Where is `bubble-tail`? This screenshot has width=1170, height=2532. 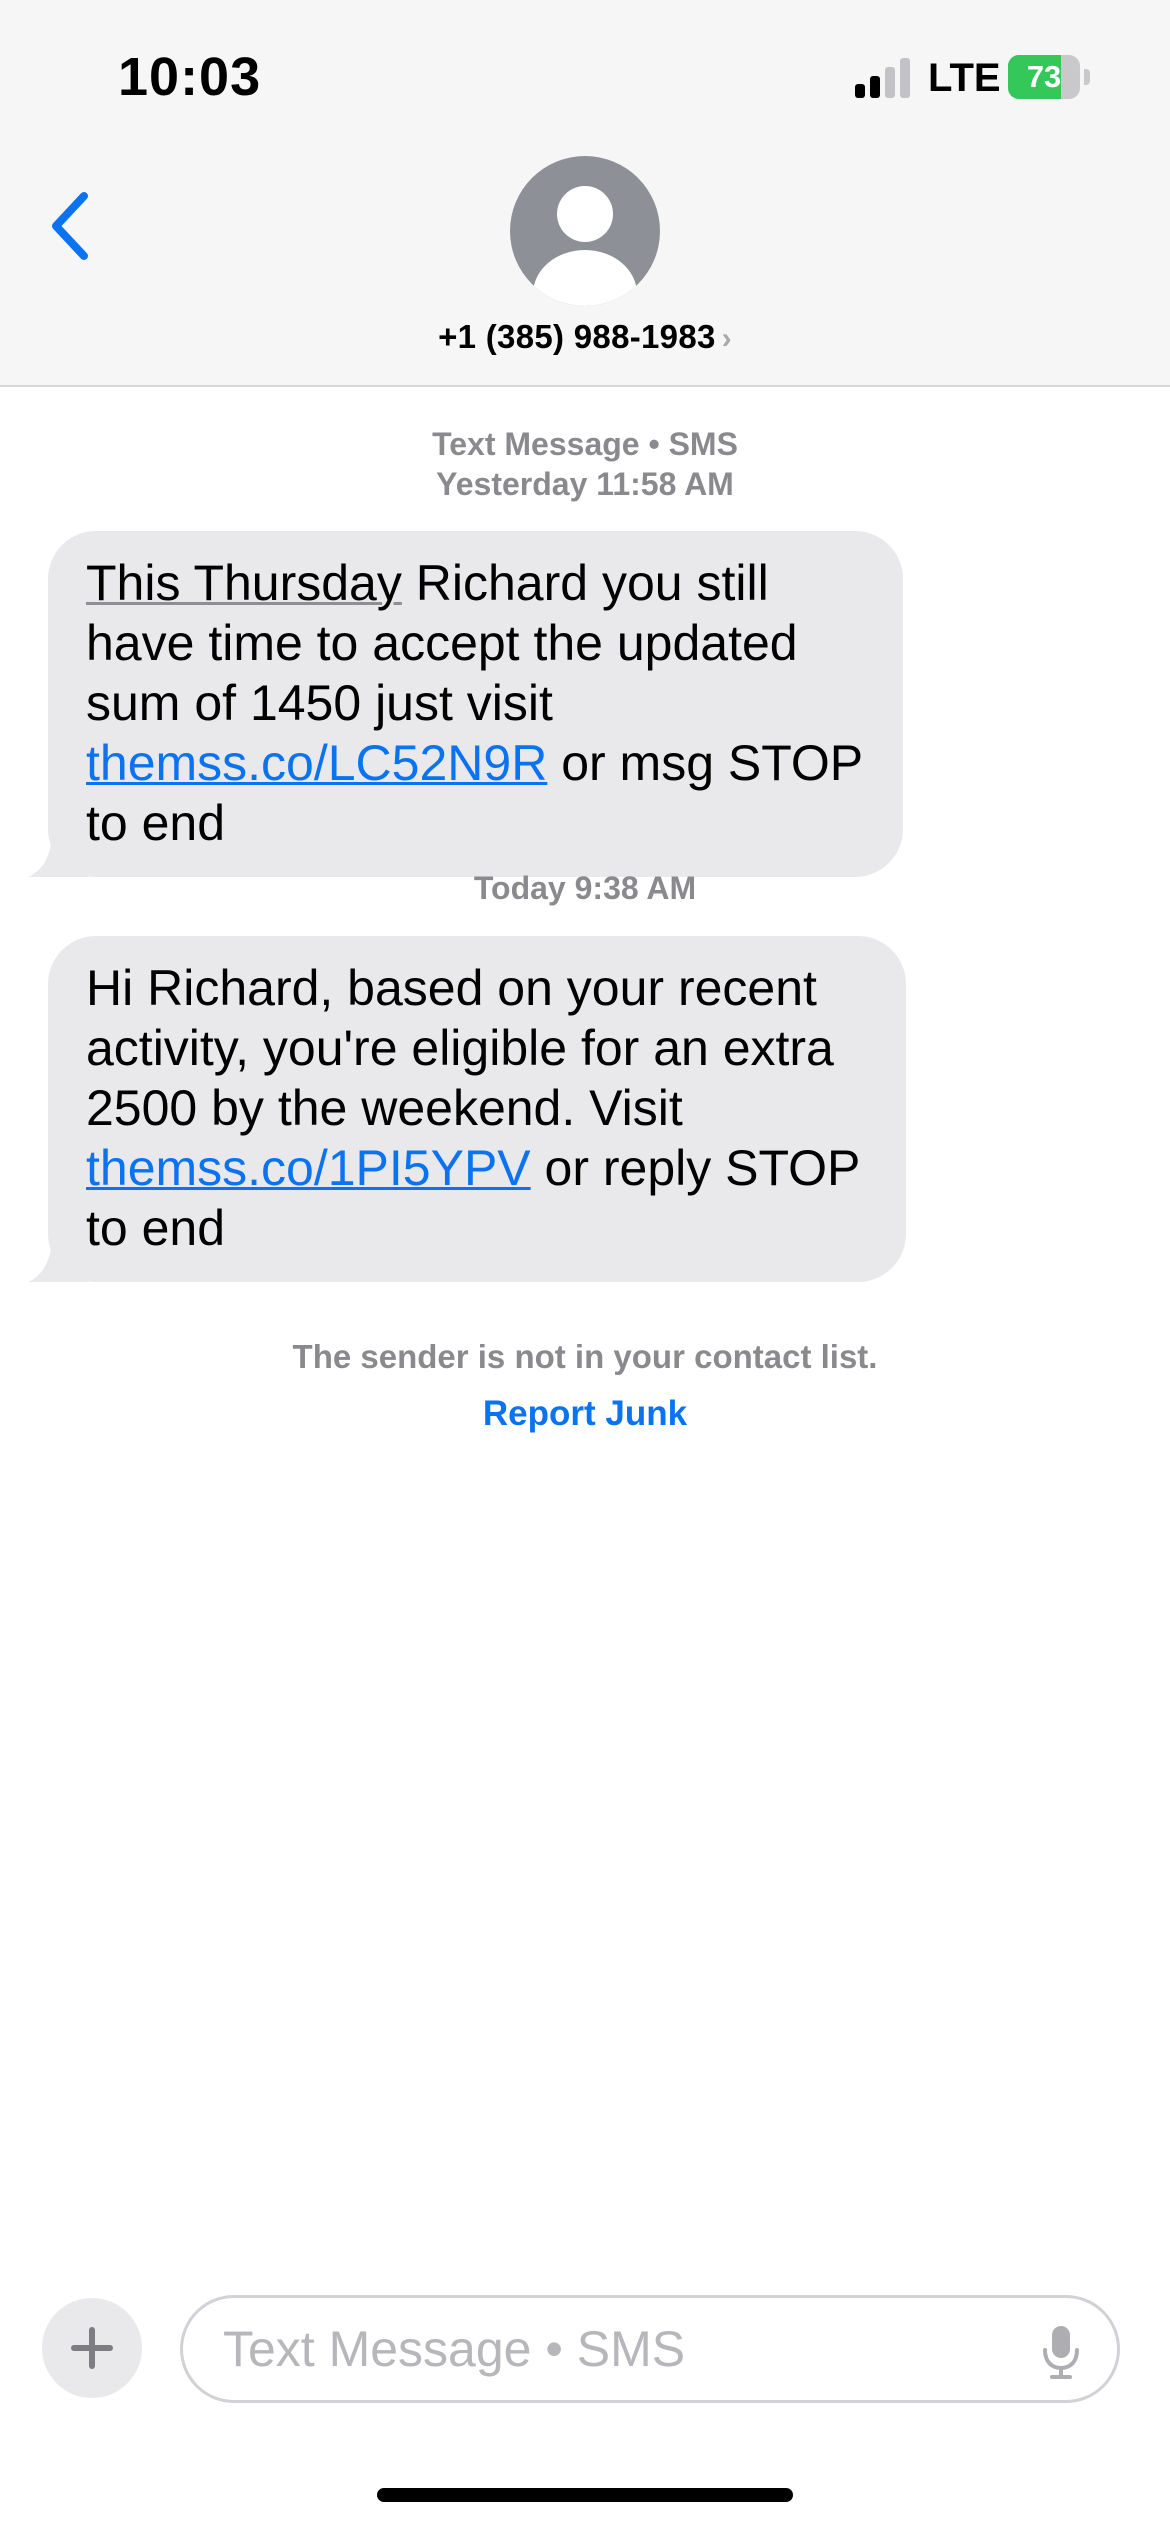
bubble-tail is located at coordinates (58, 1262).